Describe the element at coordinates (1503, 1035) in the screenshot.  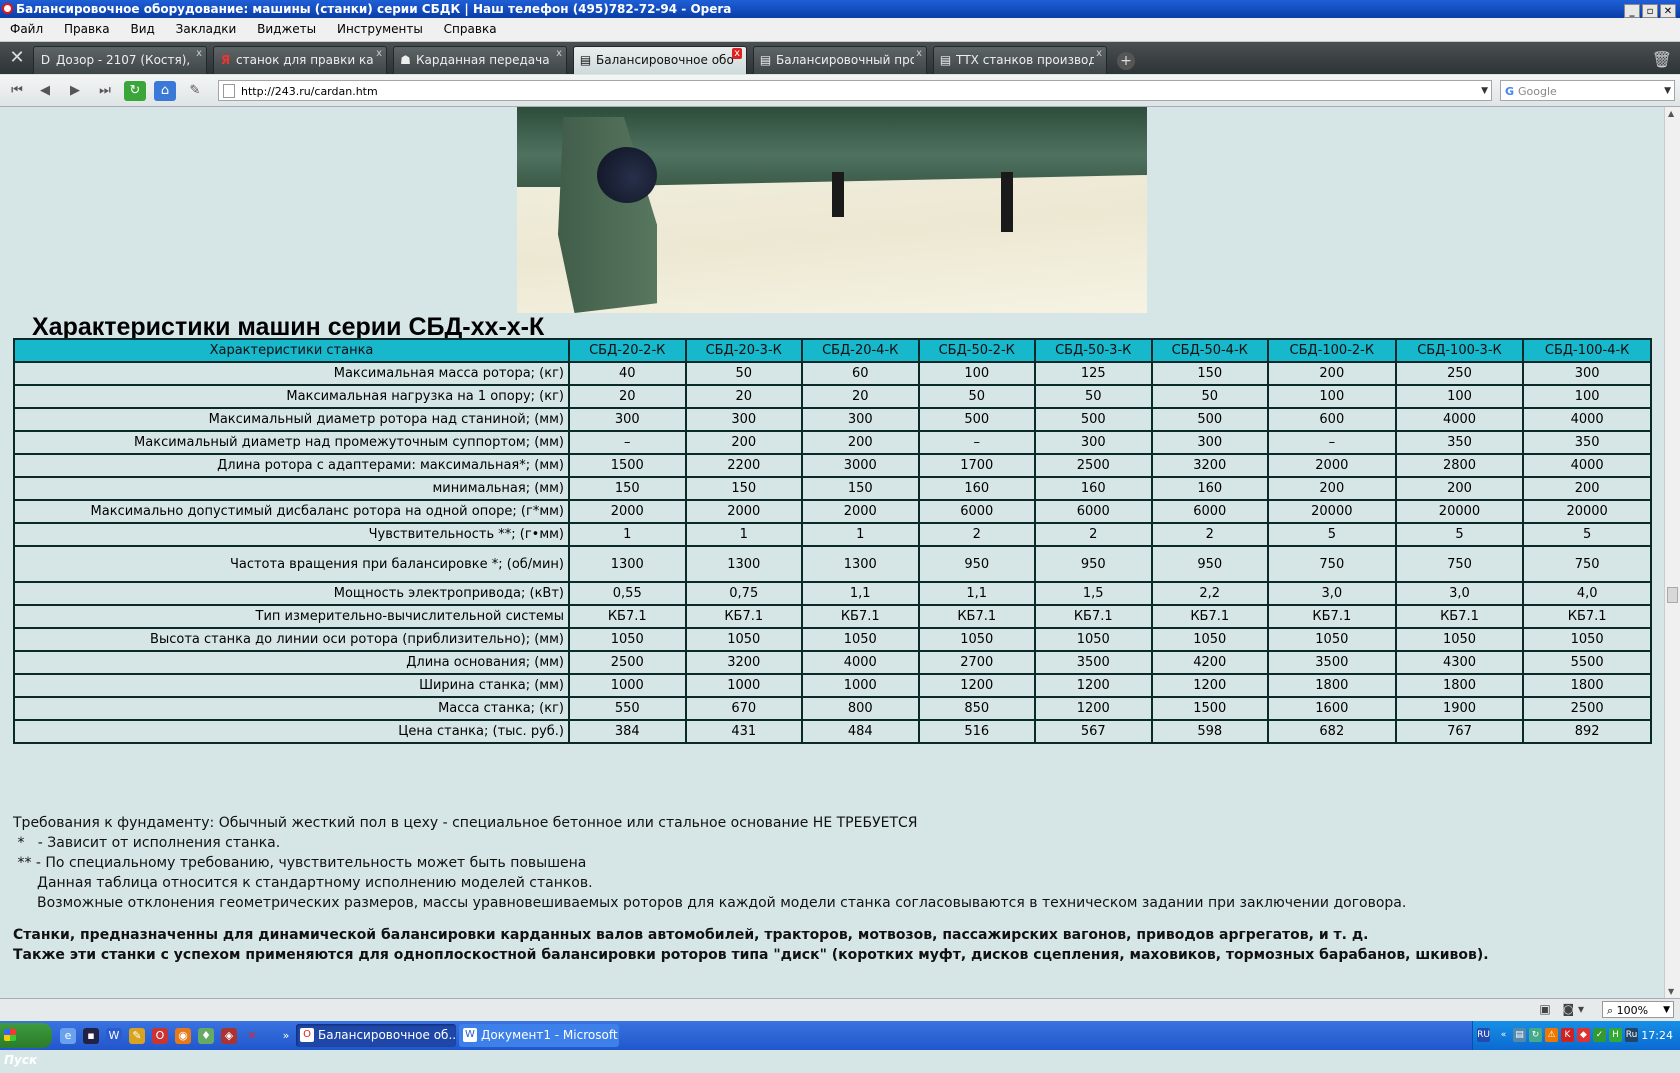
I see `tray-expand-icon: «` at that location.